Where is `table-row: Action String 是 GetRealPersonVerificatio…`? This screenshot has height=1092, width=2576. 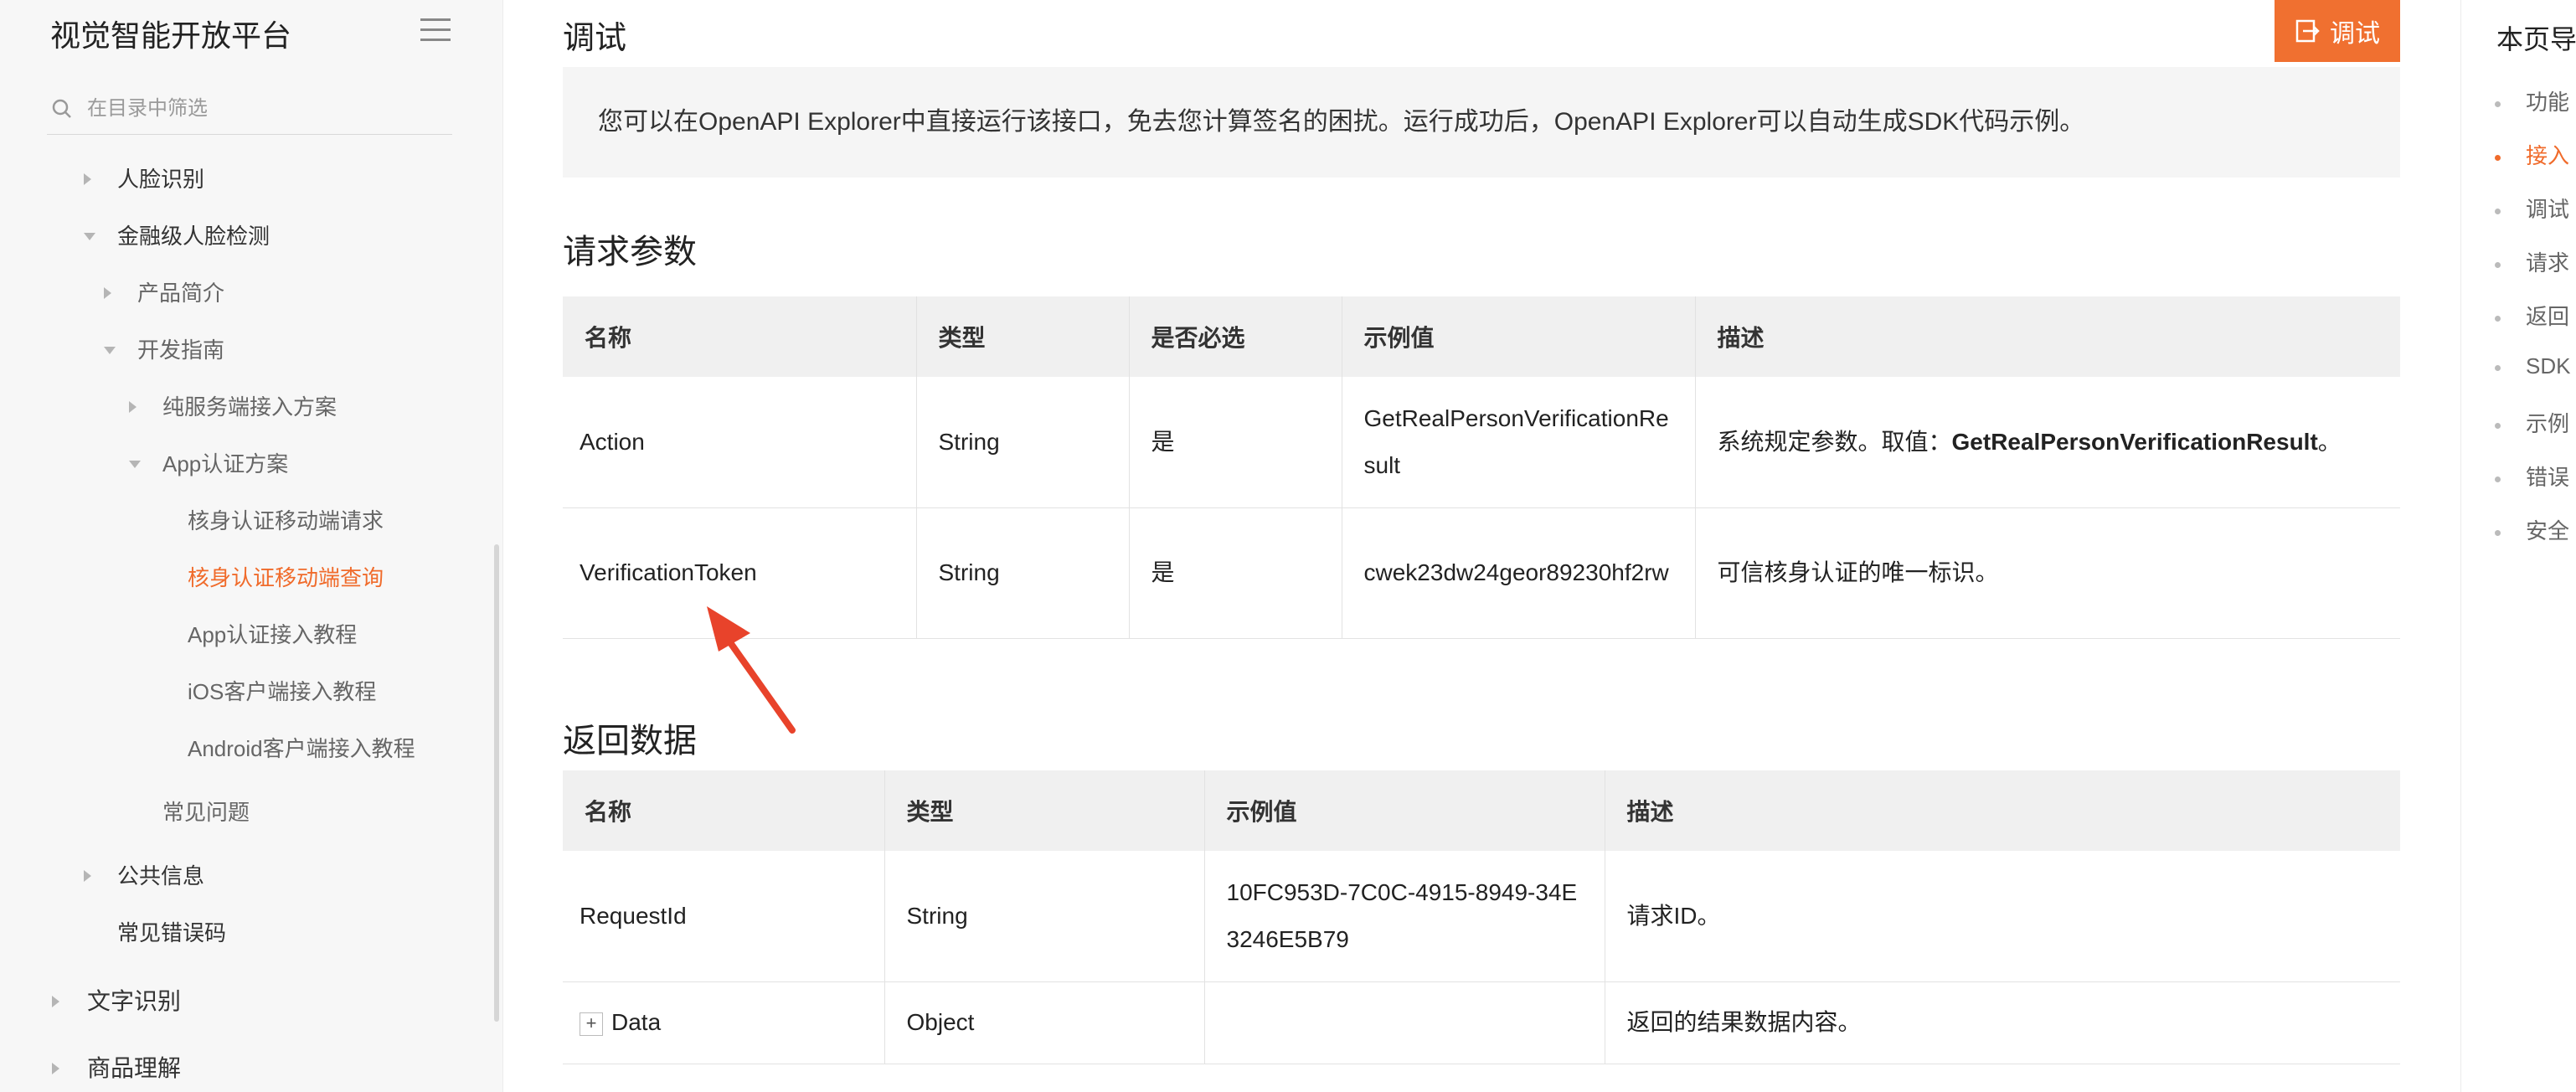 table-row: Action String 是 GetRealPersonVerificatio… is located at coordinates (1481, 442).